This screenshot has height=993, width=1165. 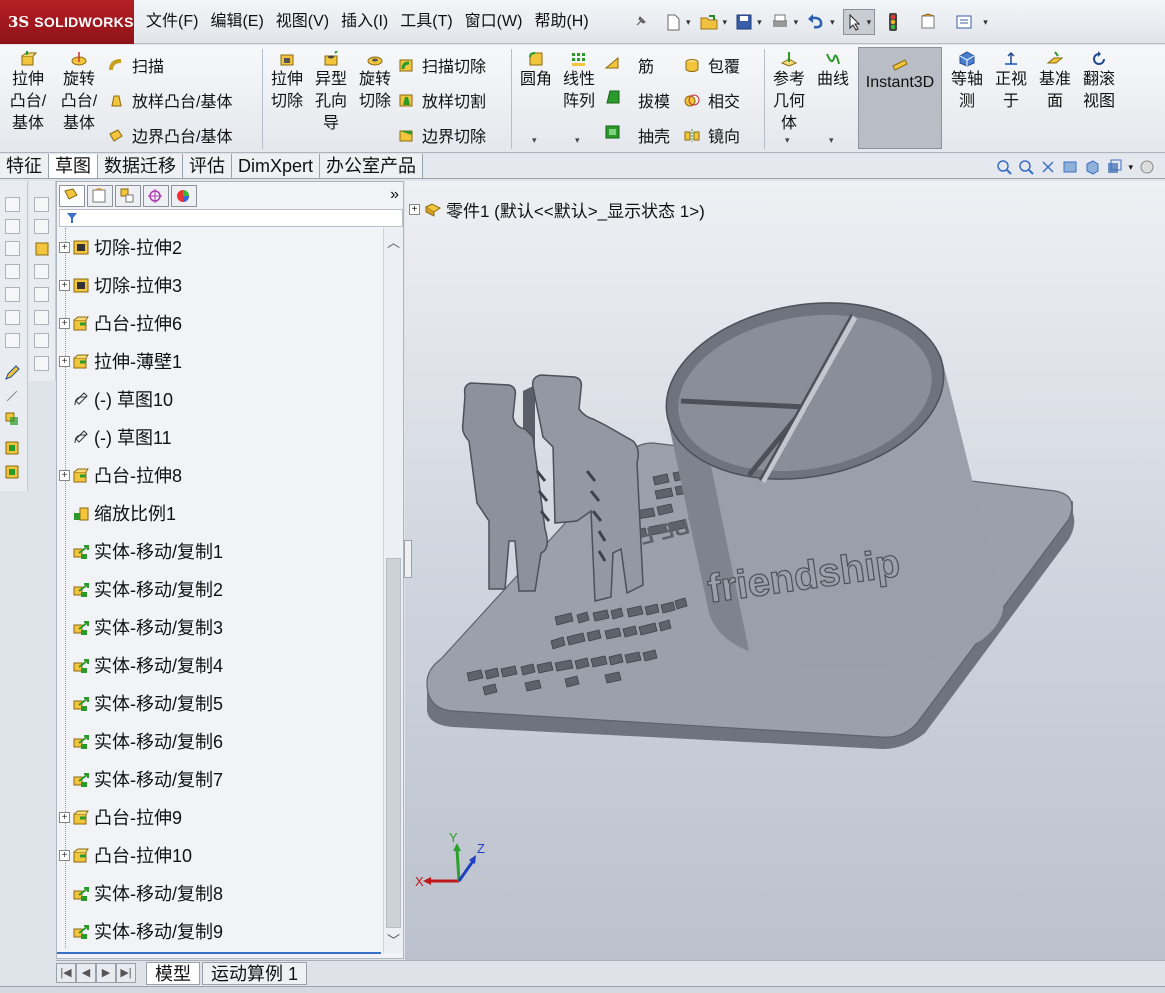 I want to click on hole-wizard-button: 异型 孔向 导, so click(x=331, y=90).